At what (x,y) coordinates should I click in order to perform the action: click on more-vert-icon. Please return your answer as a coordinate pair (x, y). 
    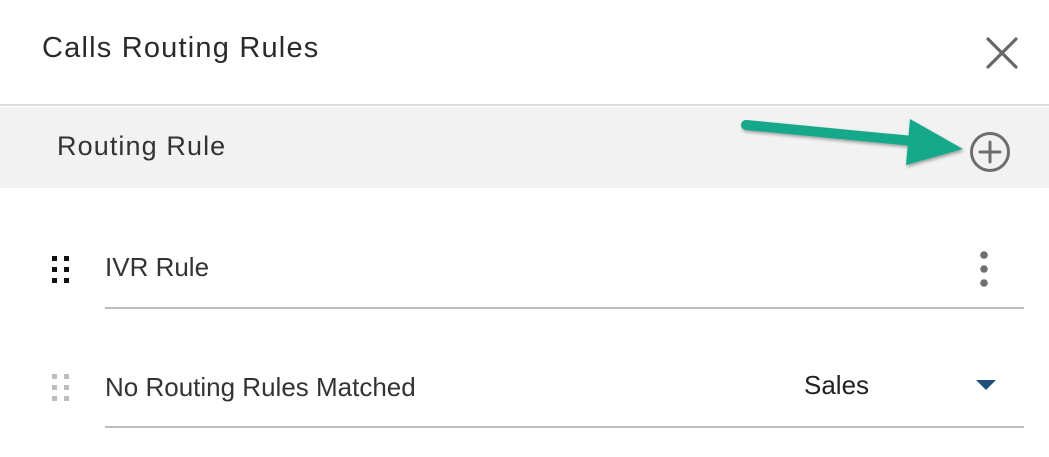
    Looking at the image, I should click on (984, 269).